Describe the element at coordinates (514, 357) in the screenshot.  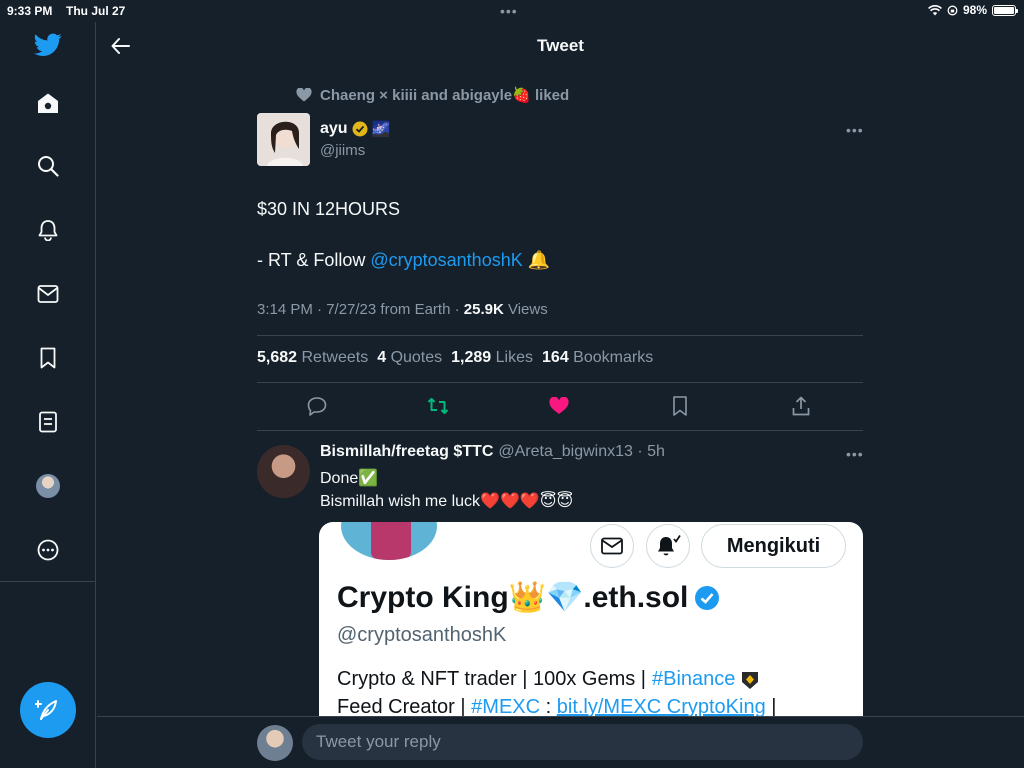
I see `likes-label: Likes` at that location.